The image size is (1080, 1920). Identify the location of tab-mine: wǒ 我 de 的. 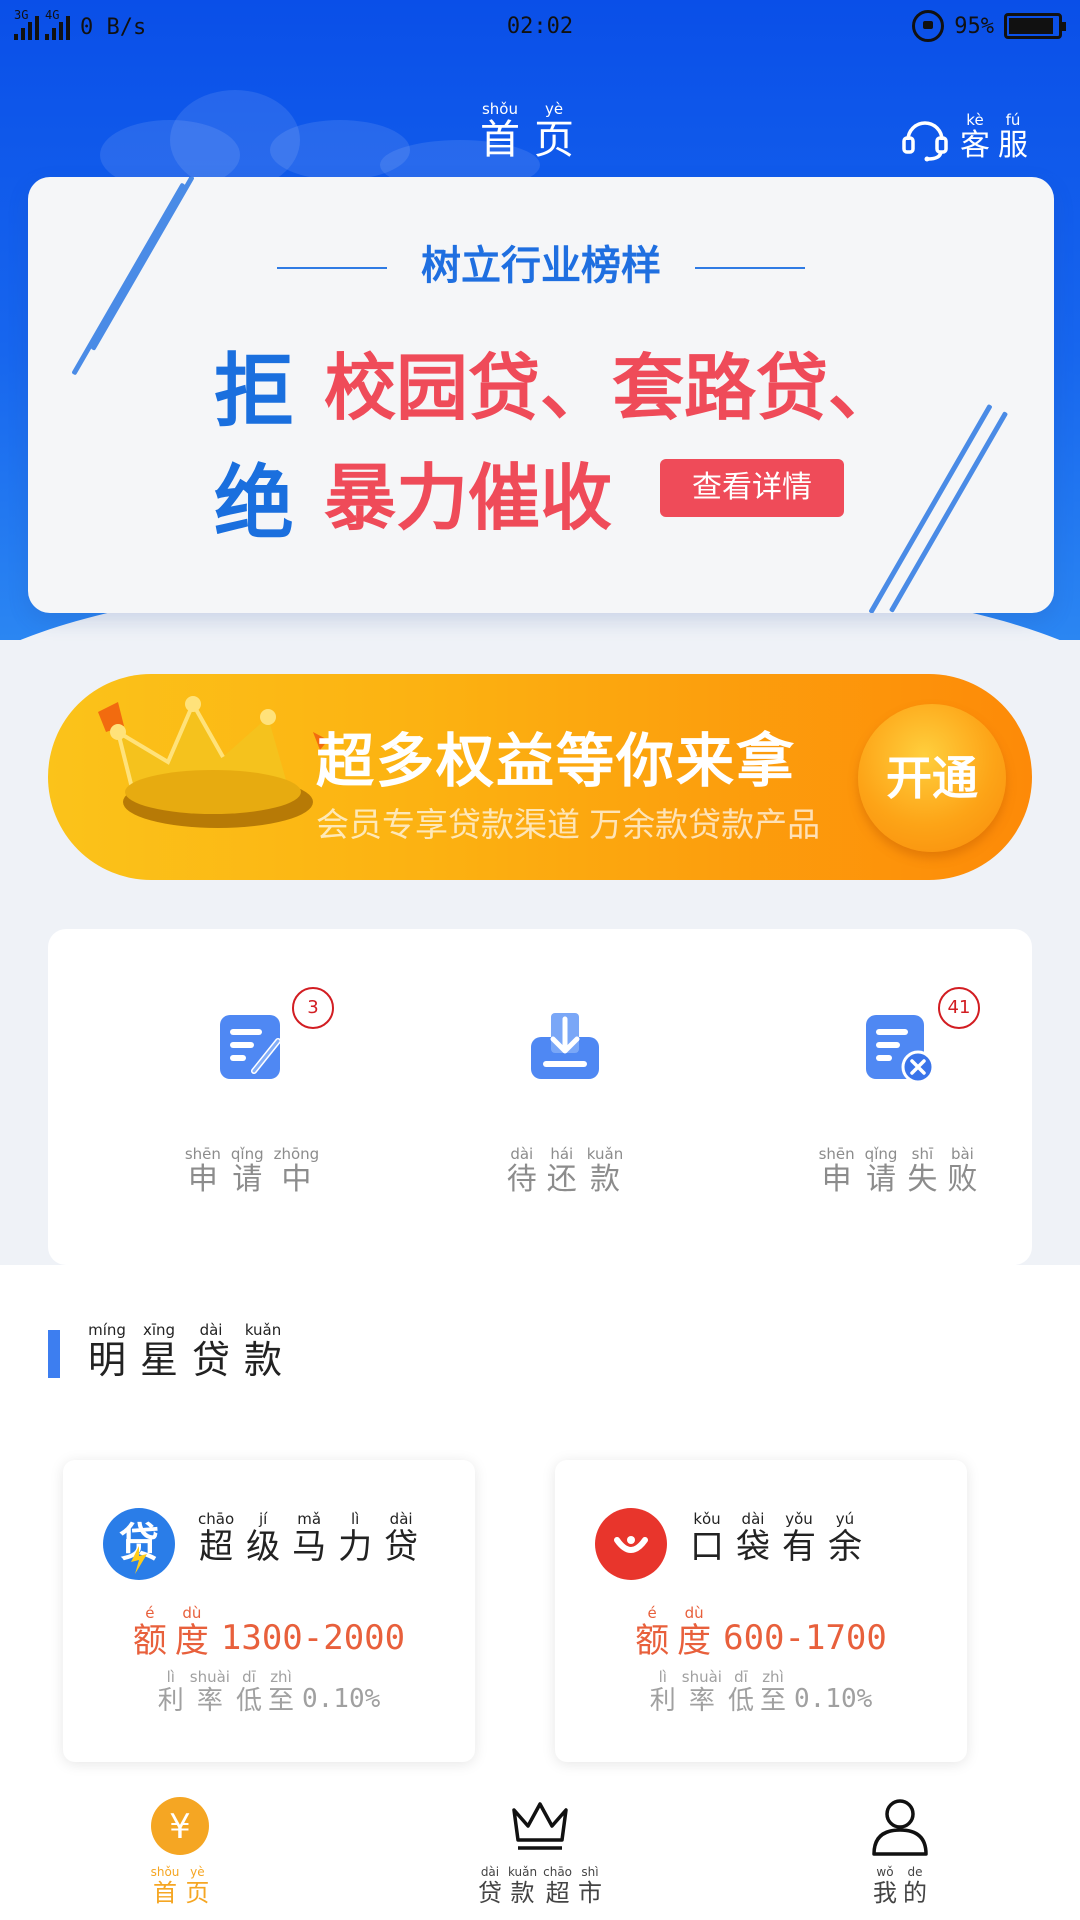
(900, 1850).